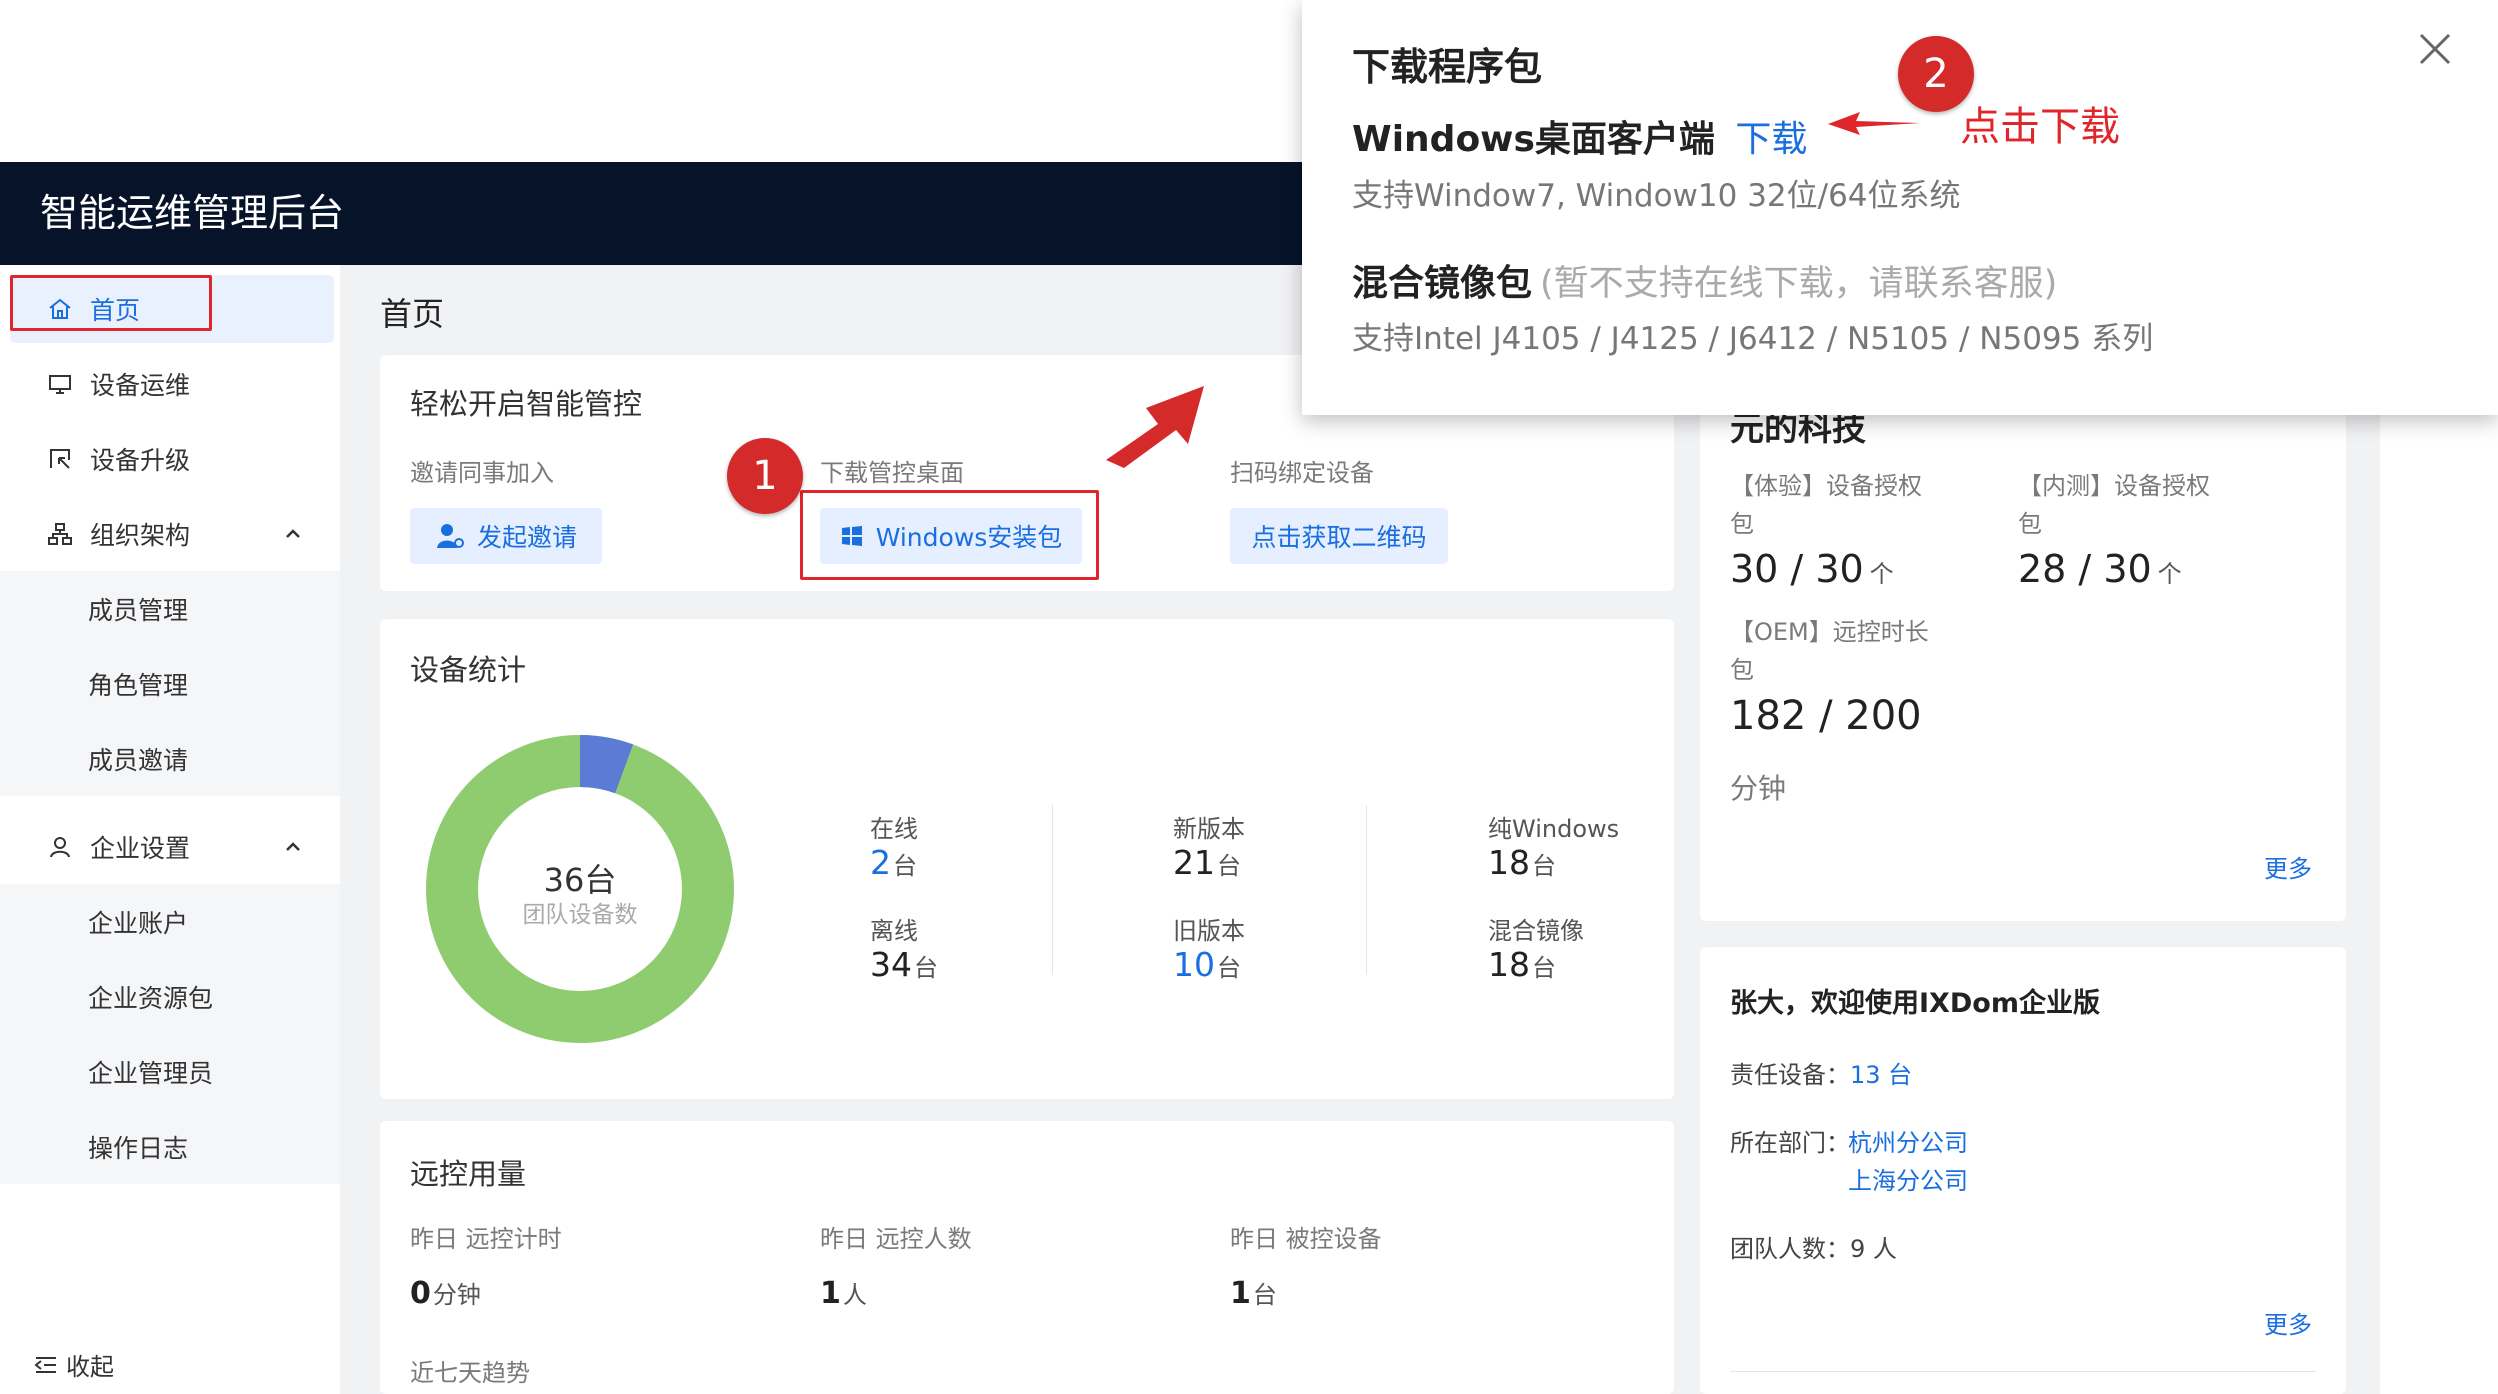 This screenshot has height=1394, width=2498. What do you see at coordinates (904, 964) in the screenshot?
I see `stat-offline-value: 34台` at bounding box center [904, 964].